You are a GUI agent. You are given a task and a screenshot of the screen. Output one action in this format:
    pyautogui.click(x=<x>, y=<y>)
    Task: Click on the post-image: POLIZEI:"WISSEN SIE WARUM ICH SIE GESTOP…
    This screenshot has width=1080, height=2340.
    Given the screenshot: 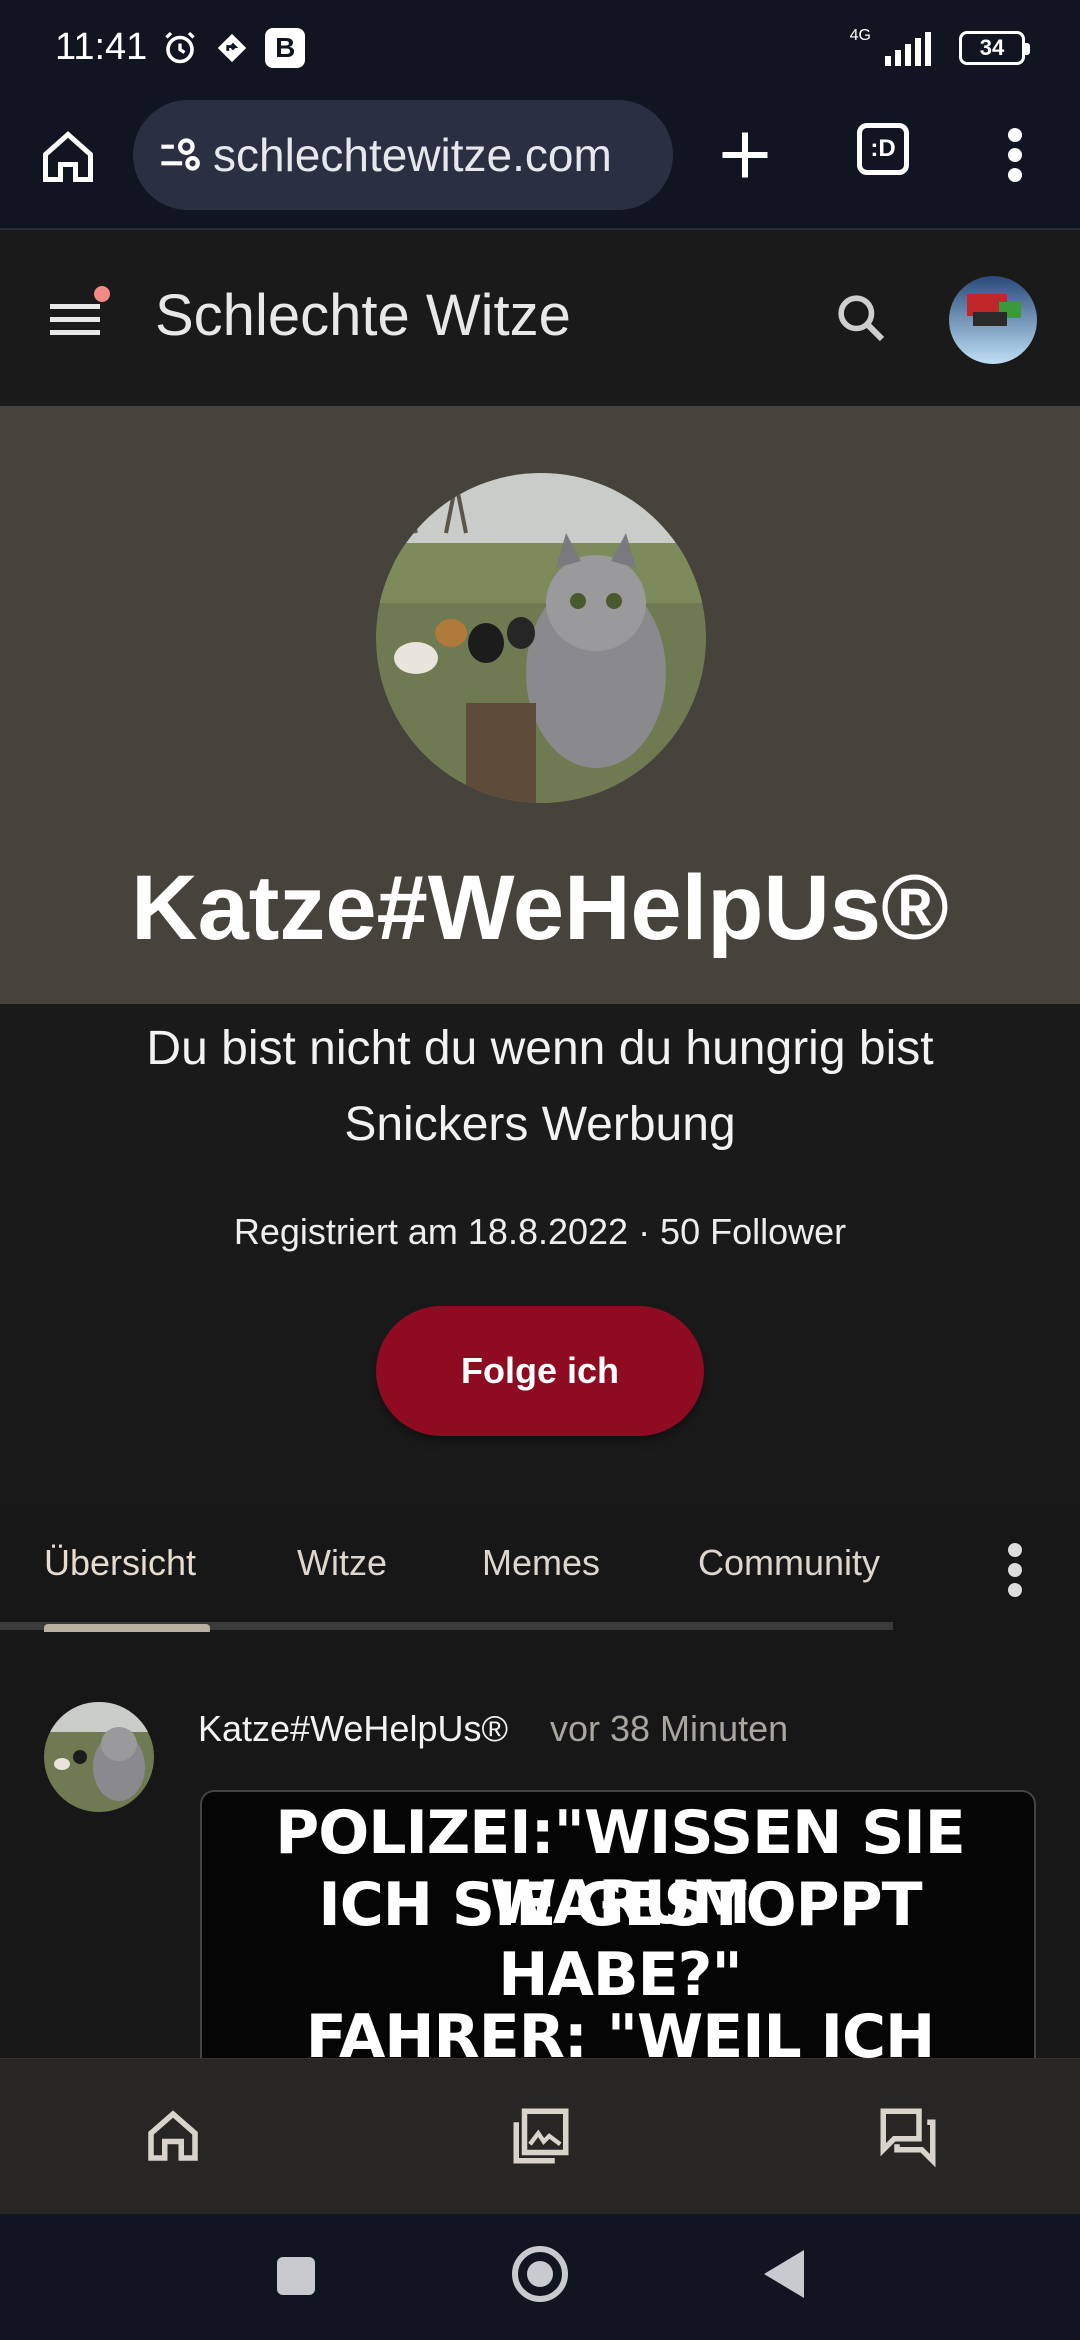 What is the action you would take?
    pyautogui.click(x=618, y=1924)
    